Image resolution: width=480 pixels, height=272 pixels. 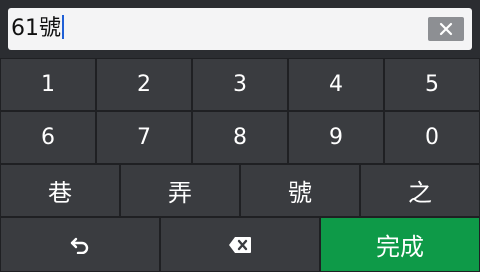 I want to click on undo-arrow-icon, so click(x=79, y=245).